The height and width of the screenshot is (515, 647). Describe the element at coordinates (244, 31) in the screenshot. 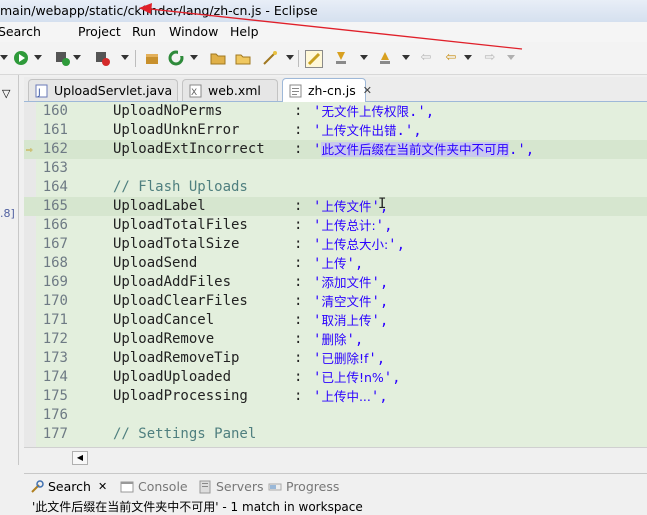

I see `menu-help: Help` at that location.